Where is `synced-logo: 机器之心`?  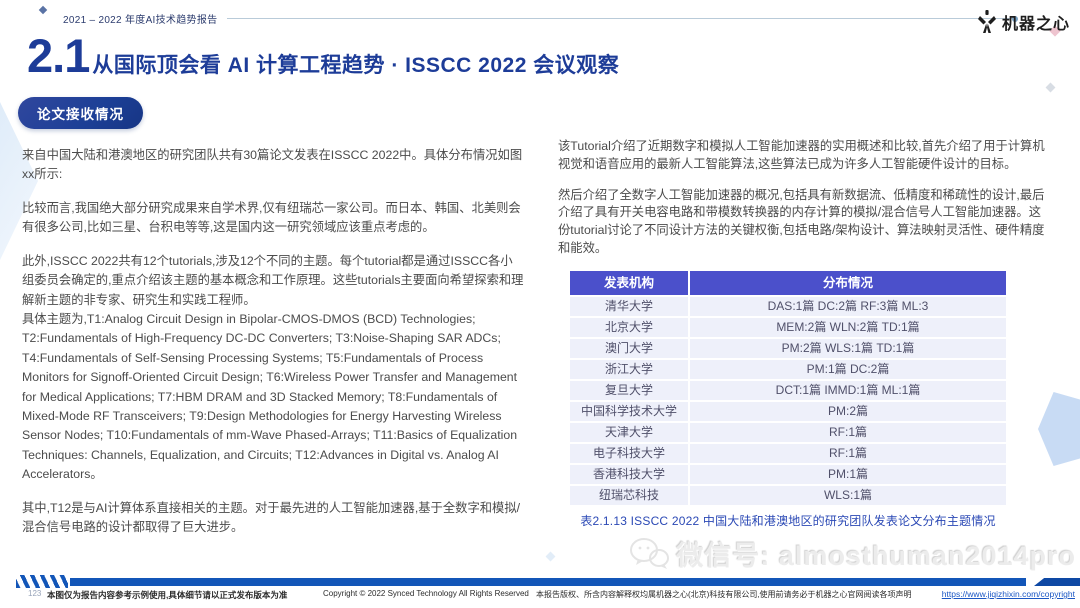 synced-logo: 机器之心 is located at coordinates (1023, 22).